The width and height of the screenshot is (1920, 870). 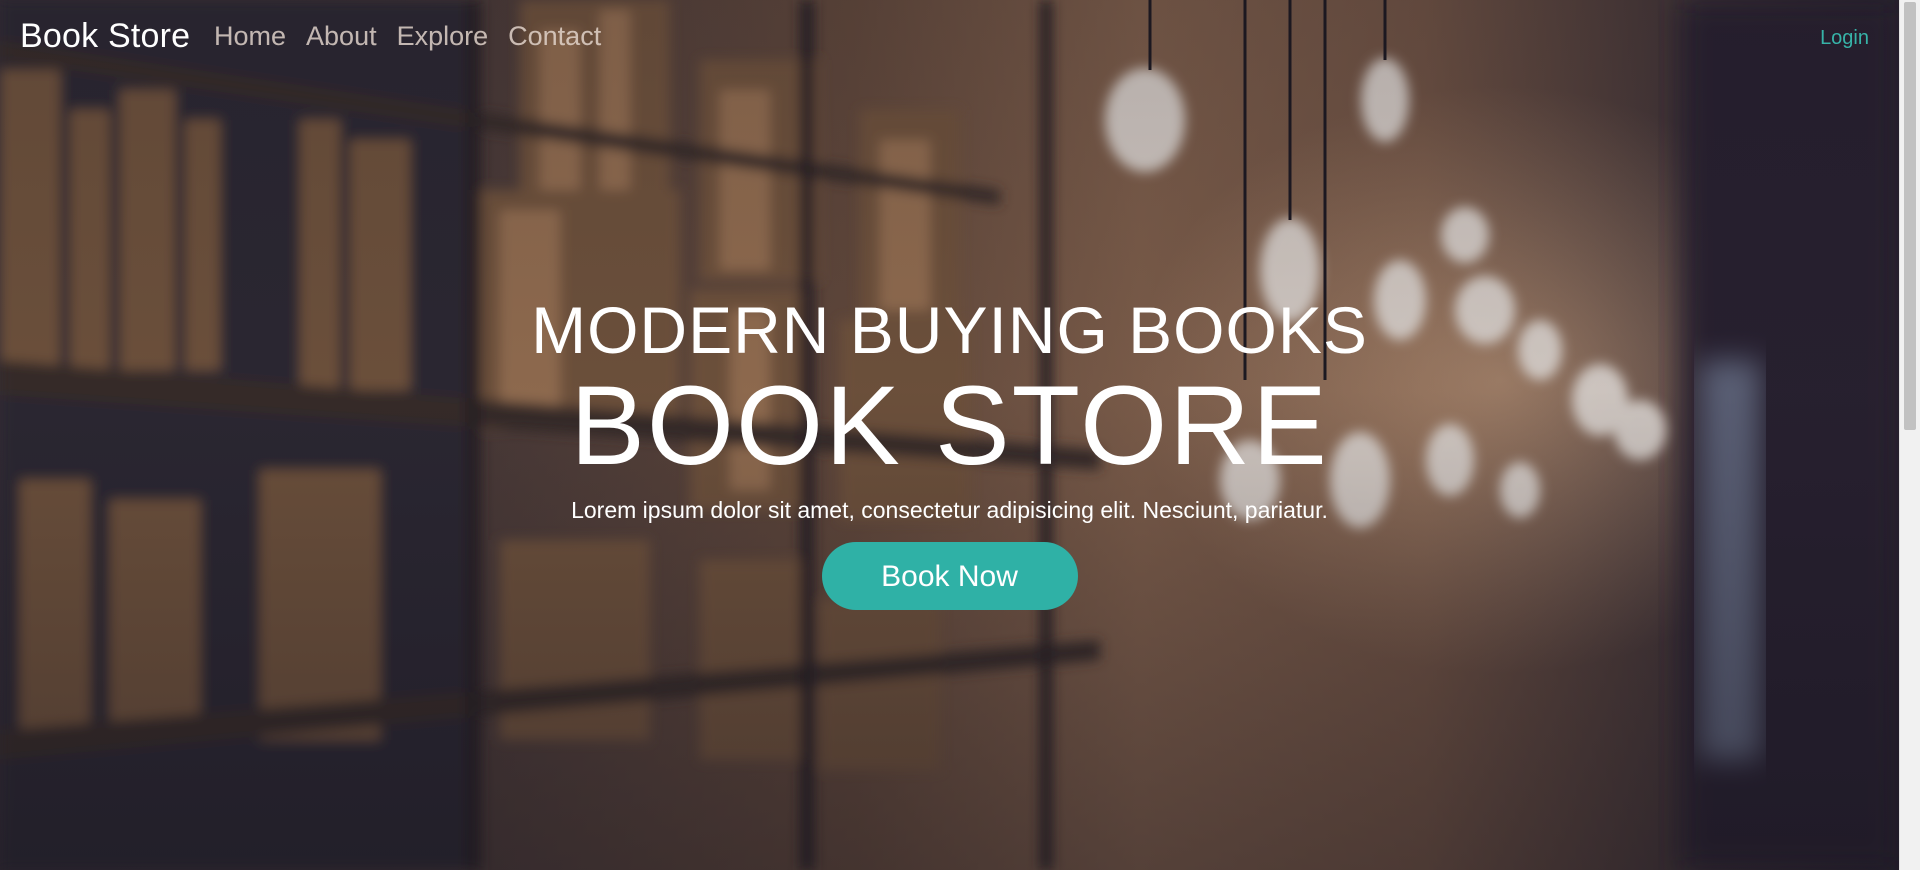 What do you see at coordinates (341, 36) in the screenshot?
I see `nav-link-about: About` at bounding box center [341, 36].